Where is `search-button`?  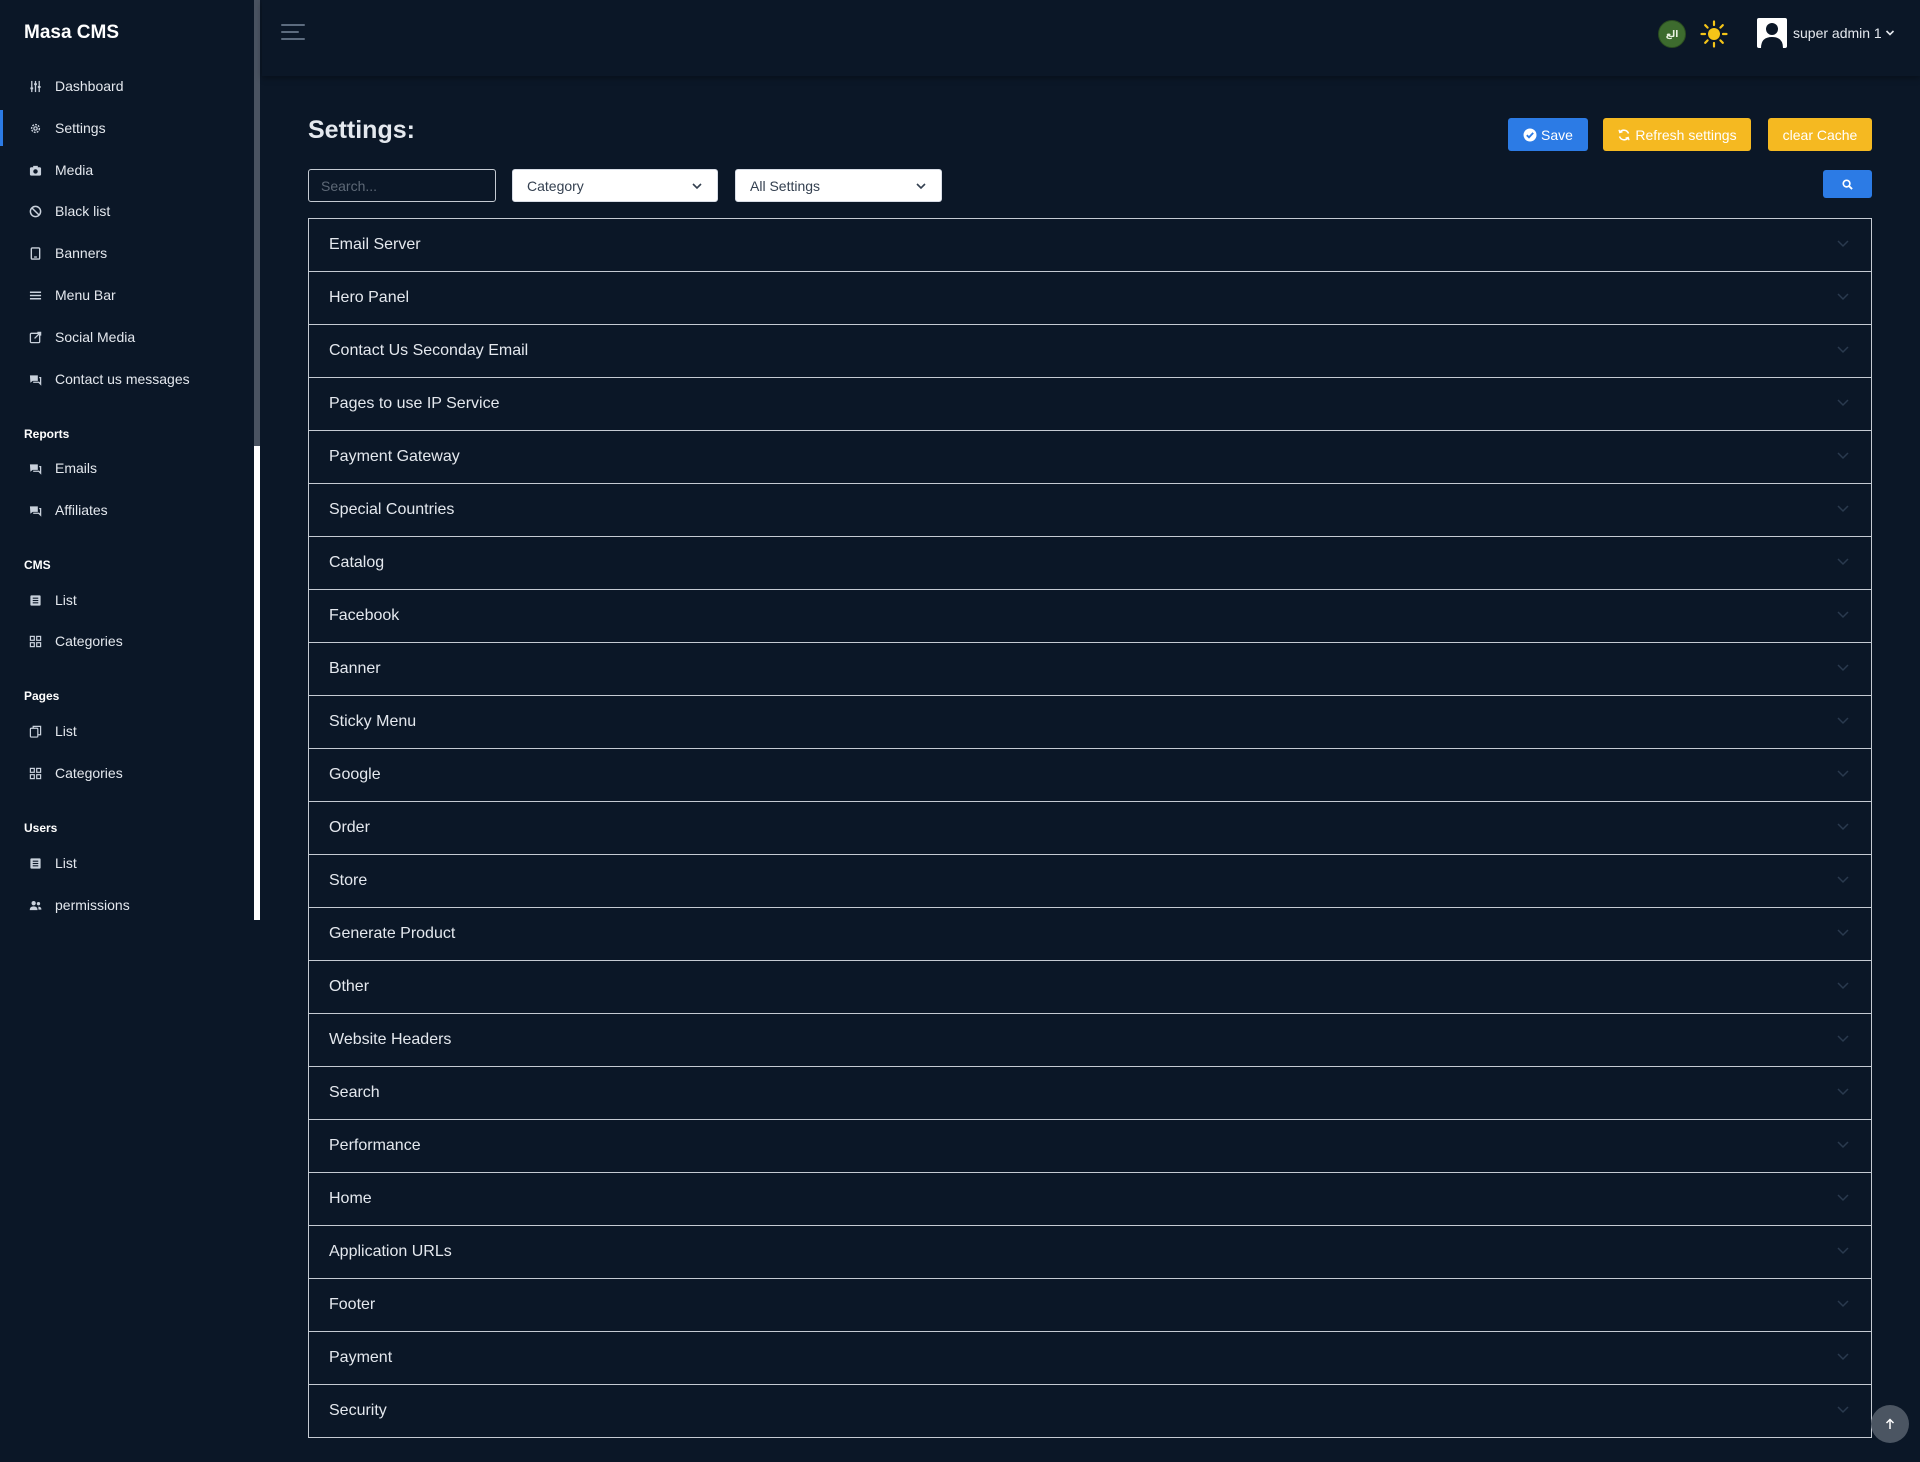
search-button is located at coordinates (1847, 184).